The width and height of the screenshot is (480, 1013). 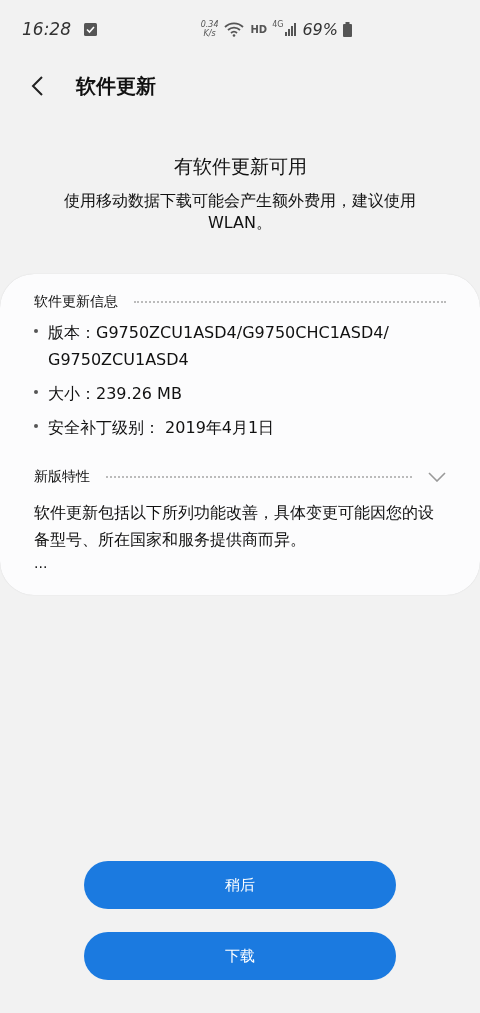 What do you see at coordinates (76, 302) in the screenshot?
I see `section-heading: 软件更新信息` at bounding box center [76, 302].